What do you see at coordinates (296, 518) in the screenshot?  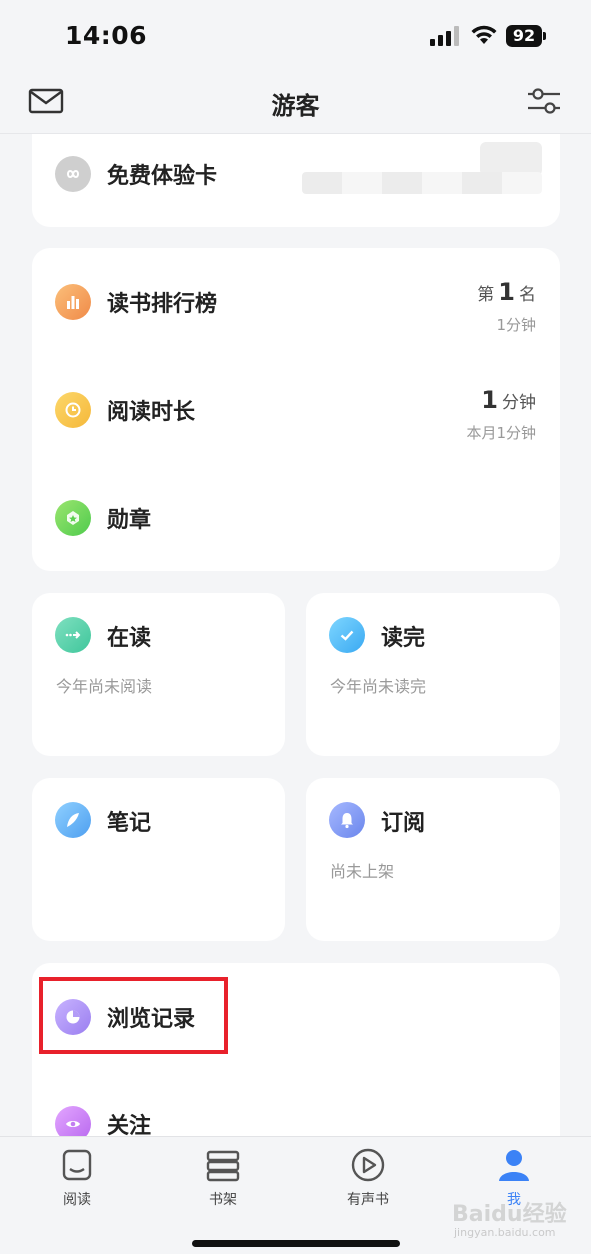 I see `medals-row: 勋章` at bounding box center [296, 518].